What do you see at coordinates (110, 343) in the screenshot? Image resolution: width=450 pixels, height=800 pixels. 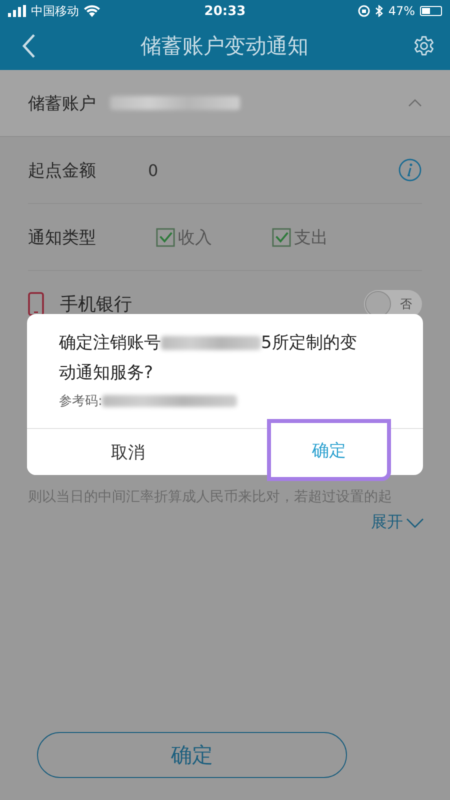 I see `dialog-message-start: 确定注销账号` at bounding box center [110, 343].